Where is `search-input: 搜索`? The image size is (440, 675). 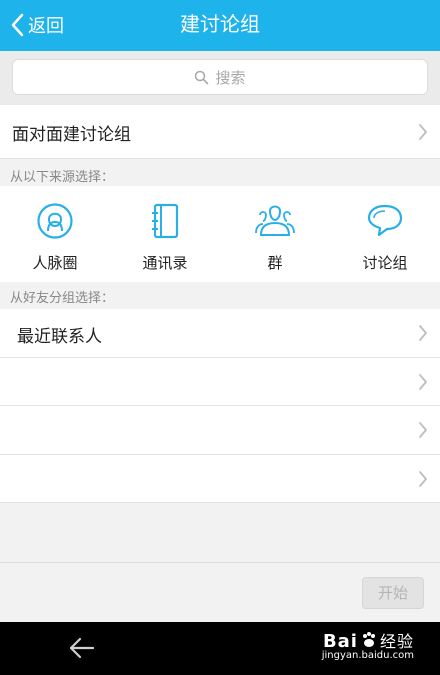
search-input: 搜索 is located at coordinates (220, 77).